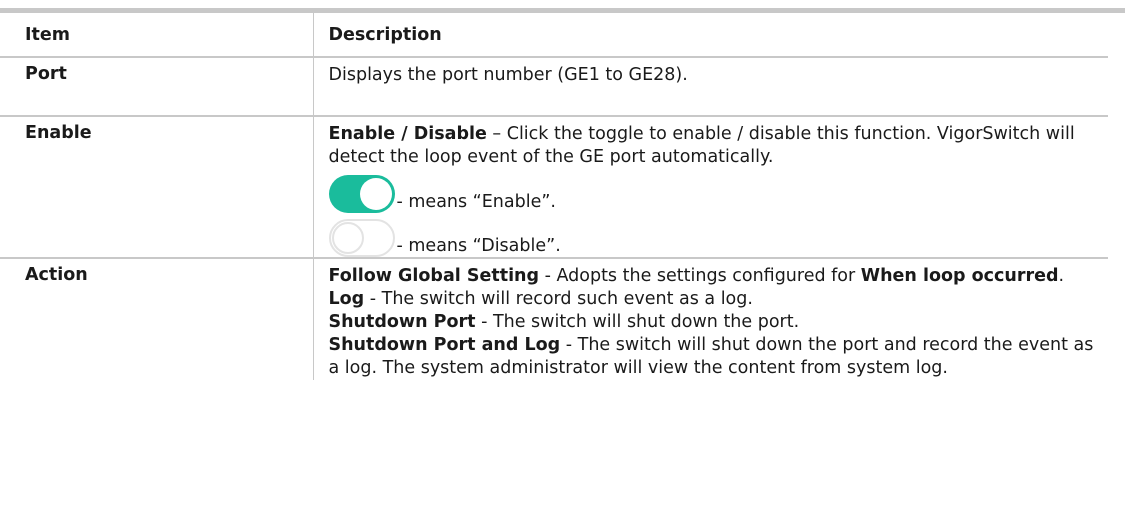  What do you see at coordinates (407, 134) in the screenshot?
I see `enable-disable-label: Enable / Disable` at bounding box center [407, 134].